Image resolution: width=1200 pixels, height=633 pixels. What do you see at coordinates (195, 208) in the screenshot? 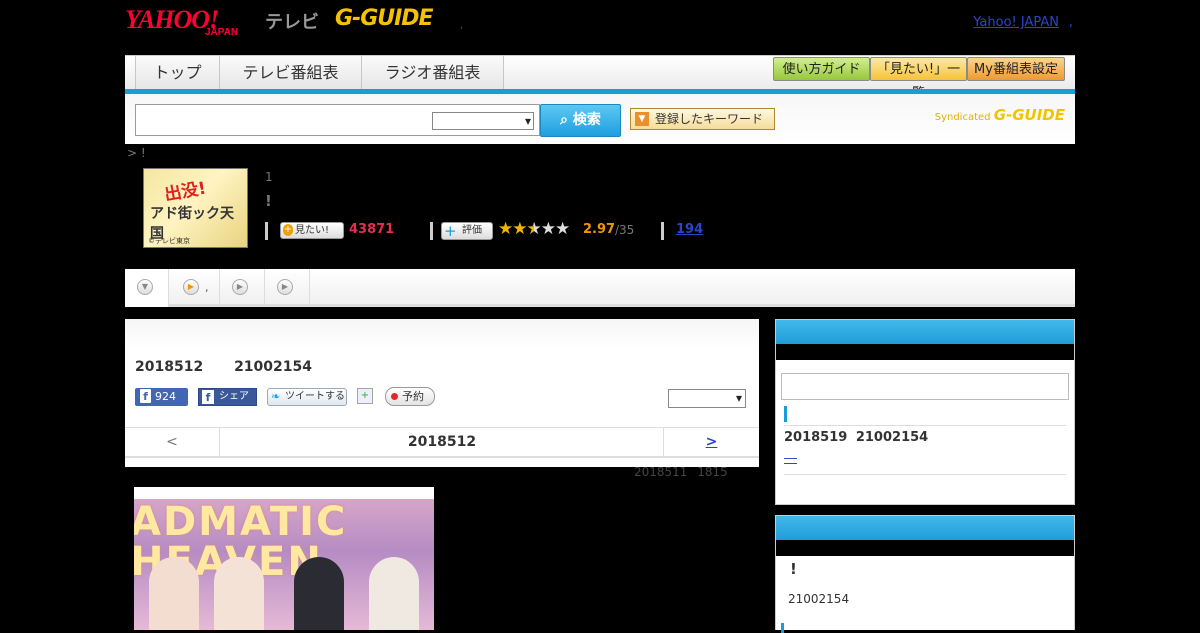
I see `program-thumbnail: 出没! アド街ック天国 ©テレビ東京` at bounding box center [195, 208].